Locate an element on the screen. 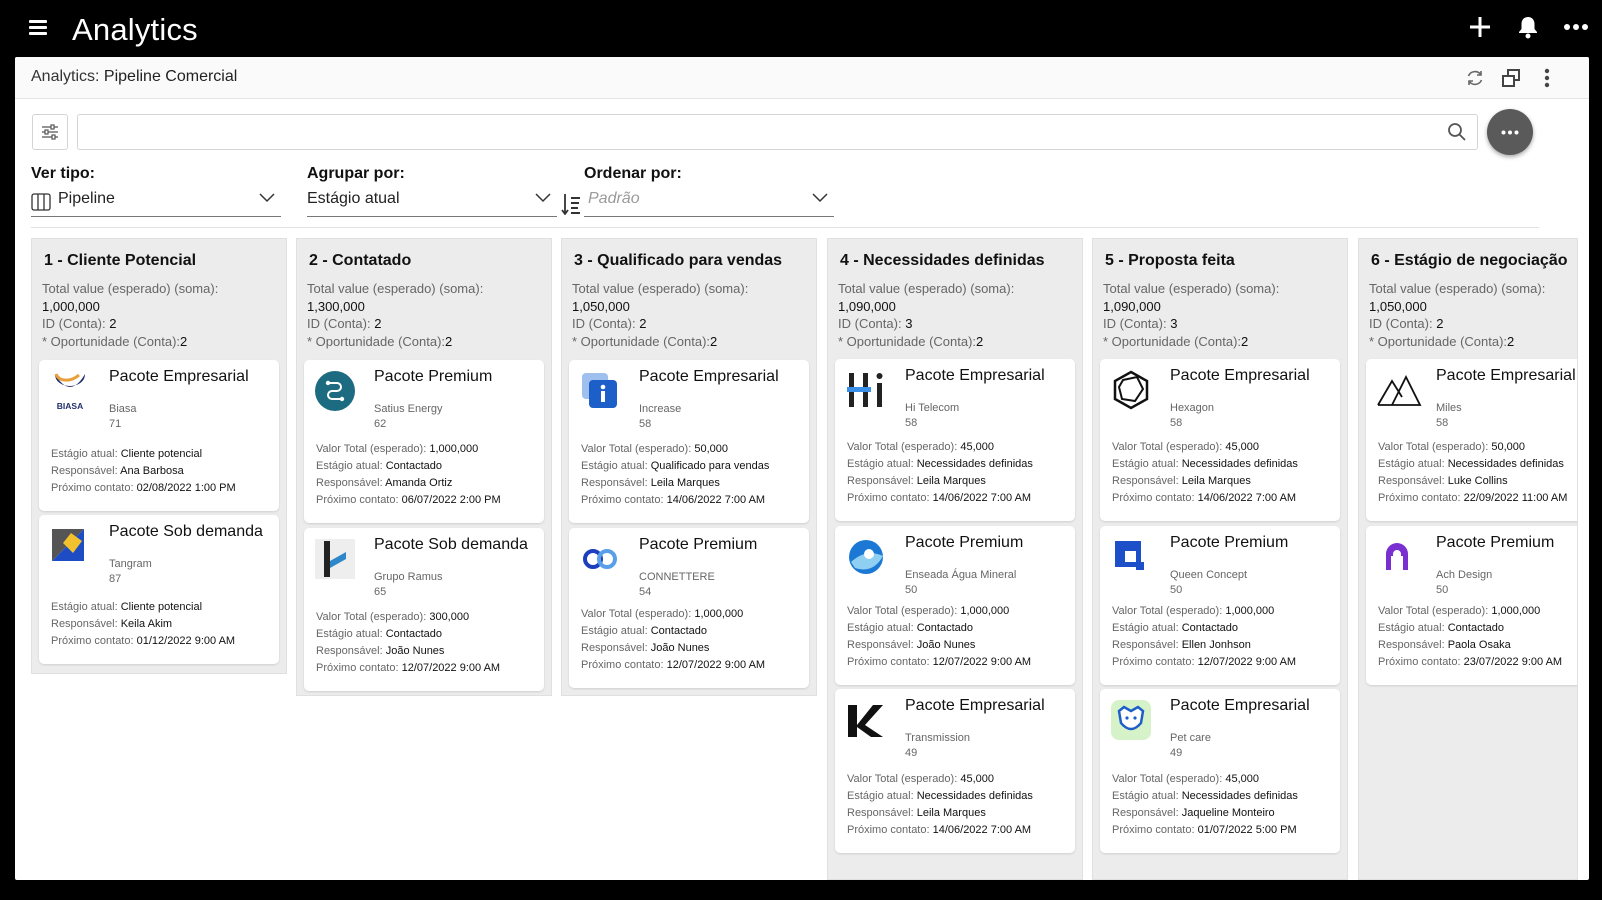  miles-logo is located at coordinates (1399, 390).